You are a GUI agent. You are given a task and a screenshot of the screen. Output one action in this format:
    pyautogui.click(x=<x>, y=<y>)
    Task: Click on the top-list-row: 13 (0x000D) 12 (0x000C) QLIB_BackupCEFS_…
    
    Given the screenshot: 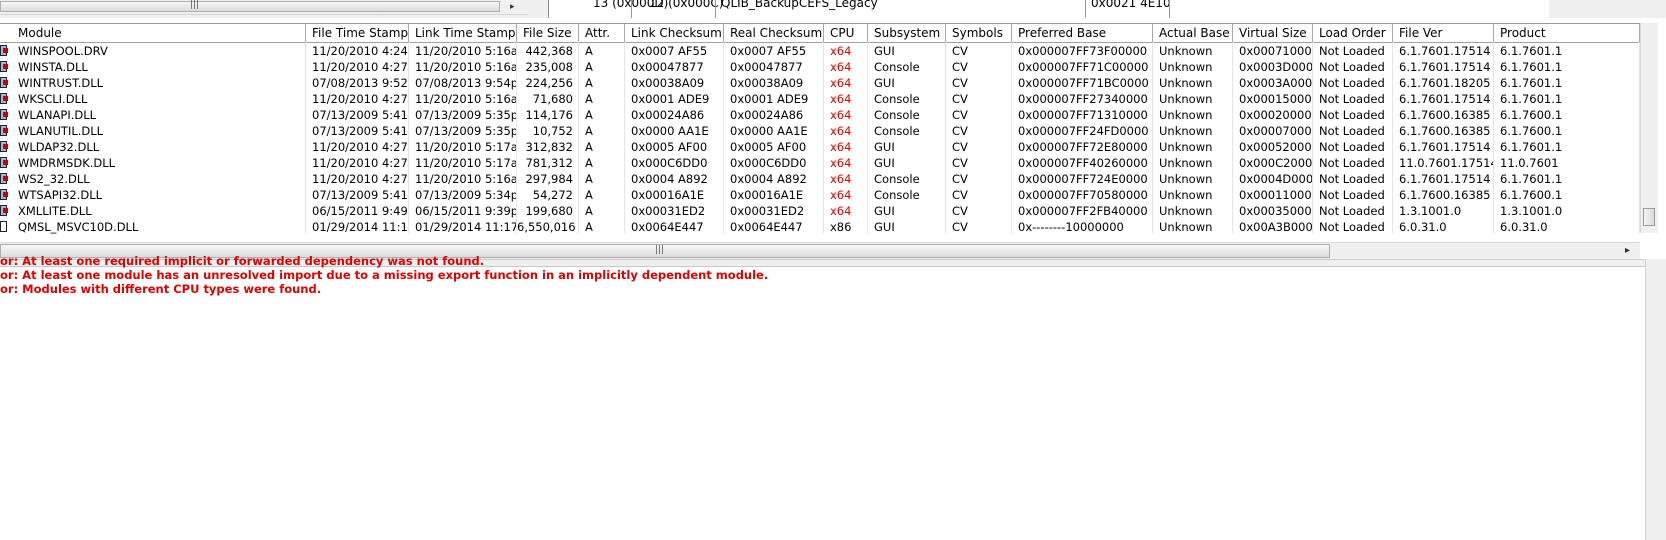 What is the action you would take?
    pyautogui.click(x=1048, y=9)
    